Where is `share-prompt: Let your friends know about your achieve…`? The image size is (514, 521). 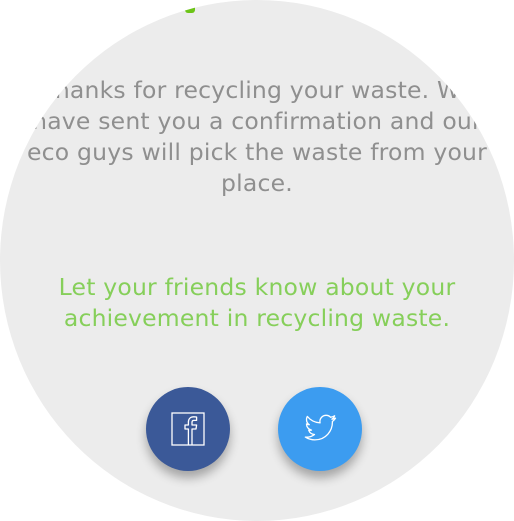 share-prompt: Let your friends know about your achieve… is located at coordinates (257, 303).